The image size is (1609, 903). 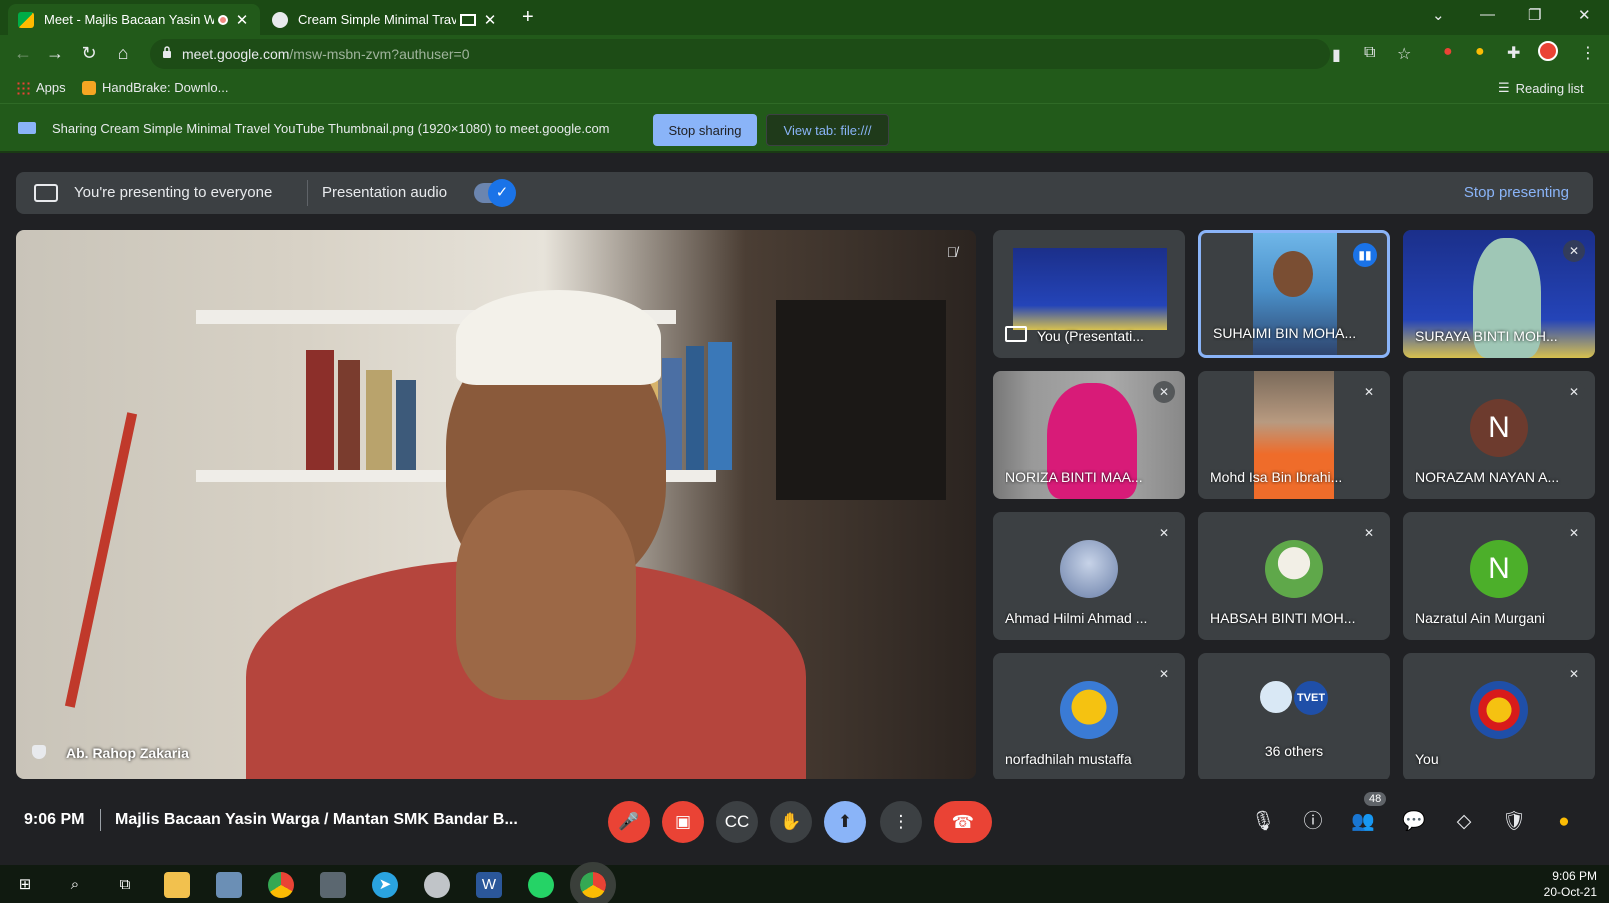 I want to click on avatar: N, so click(x=1499, y=428).